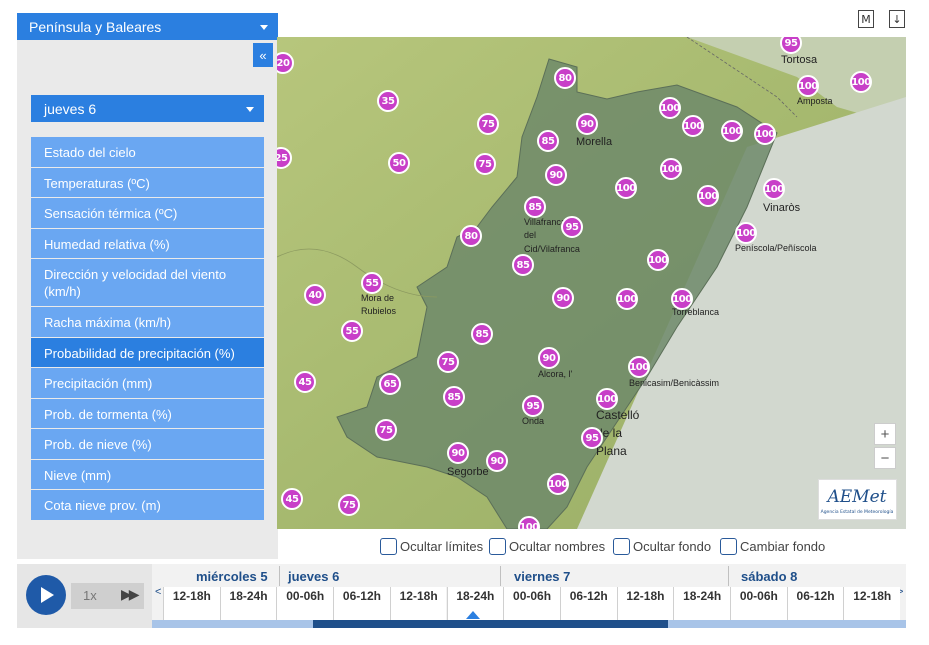 The width and height of the screenshot is (929, 645). What do you see at coordinates (147, 108) in the screenshot?
I see `day-select: jueves 6` at bounding box center [147, 108].